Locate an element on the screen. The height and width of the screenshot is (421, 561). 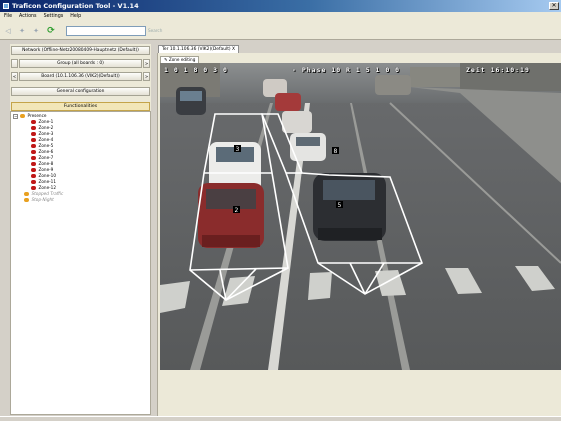
search-input is located at coordinates (106, 31).